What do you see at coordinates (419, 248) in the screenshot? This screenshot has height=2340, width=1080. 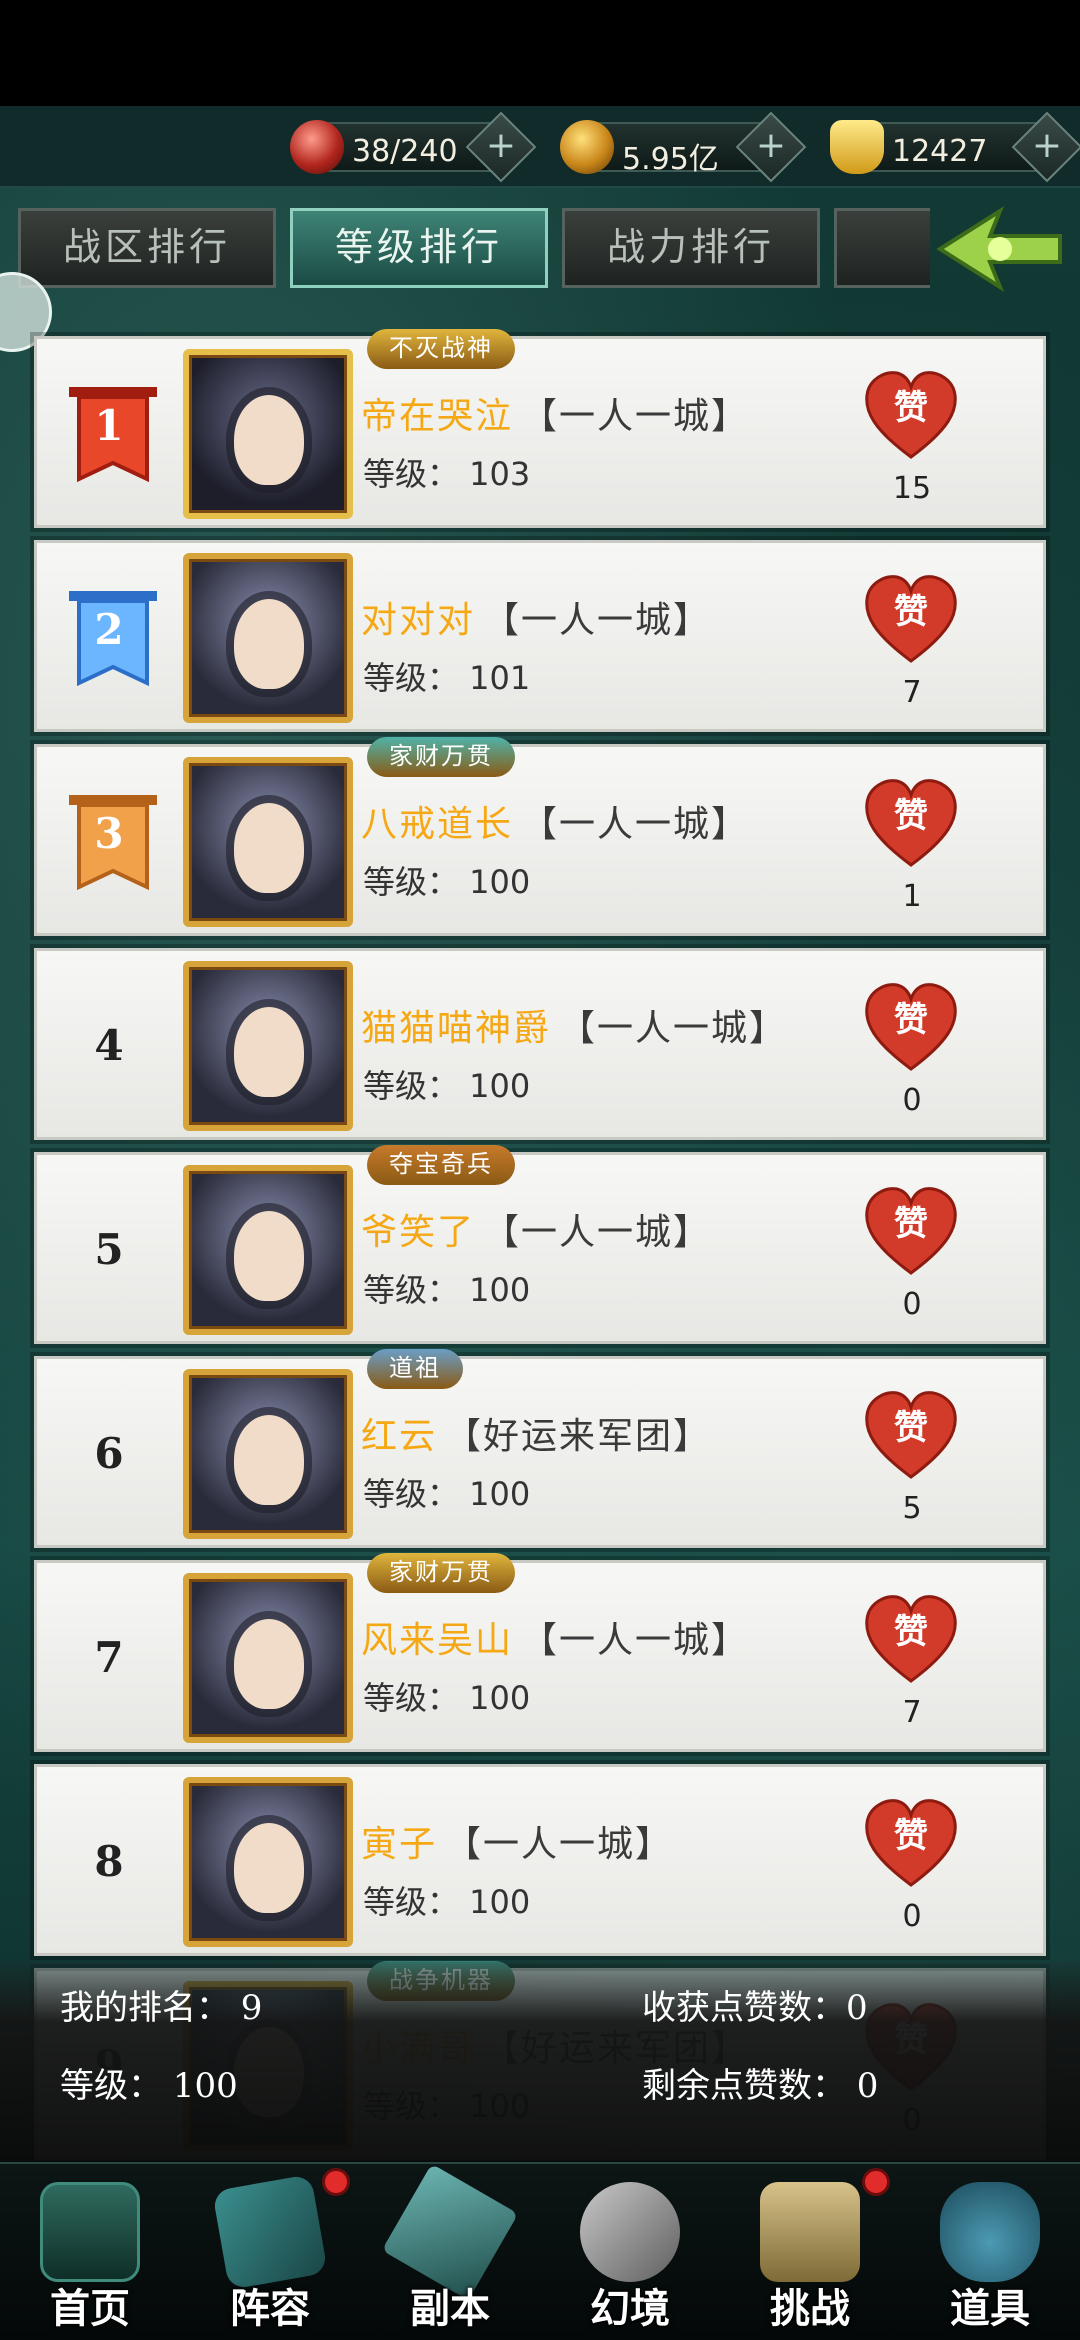 I see `tab-level-ranking: 等级排行` at bounding box center [419, 248].